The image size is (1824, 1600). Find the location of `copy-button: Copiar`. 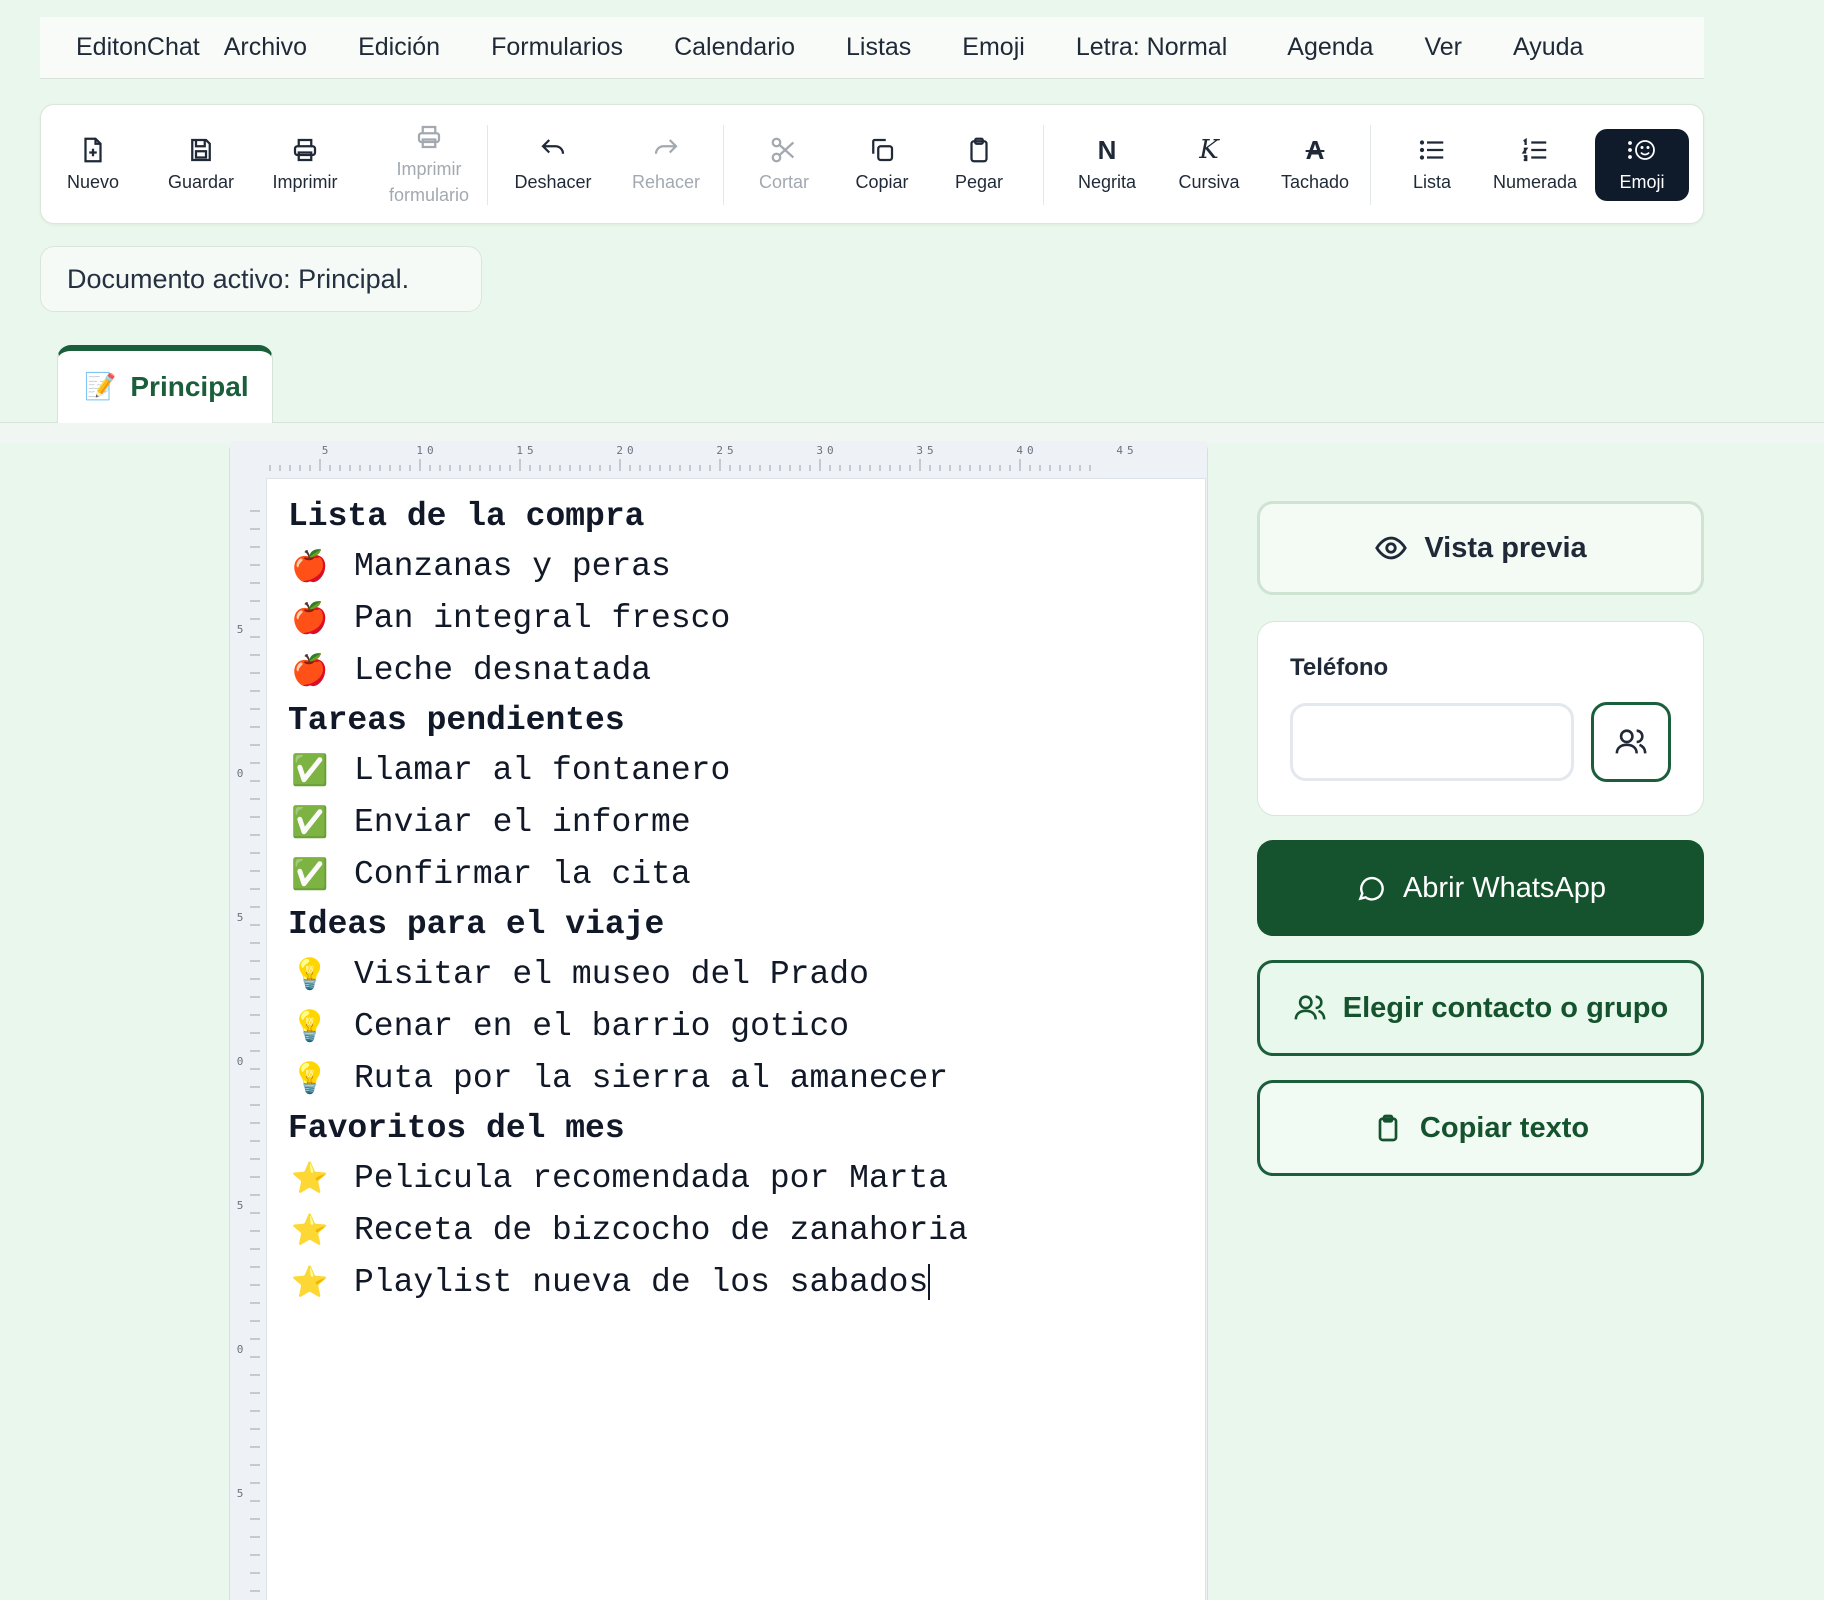

copy-button: Copiar is located at coordinates (882, 165).